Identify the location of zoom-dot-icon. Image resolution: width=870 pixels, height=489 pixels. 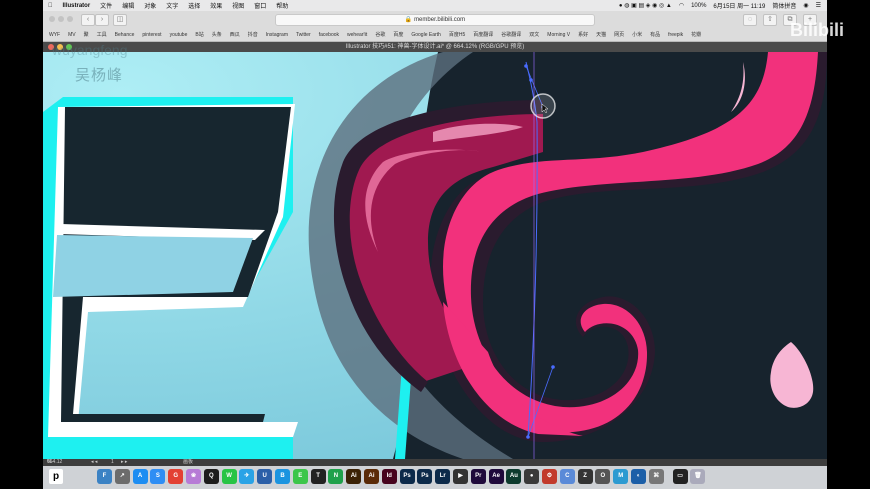
(70, 19).